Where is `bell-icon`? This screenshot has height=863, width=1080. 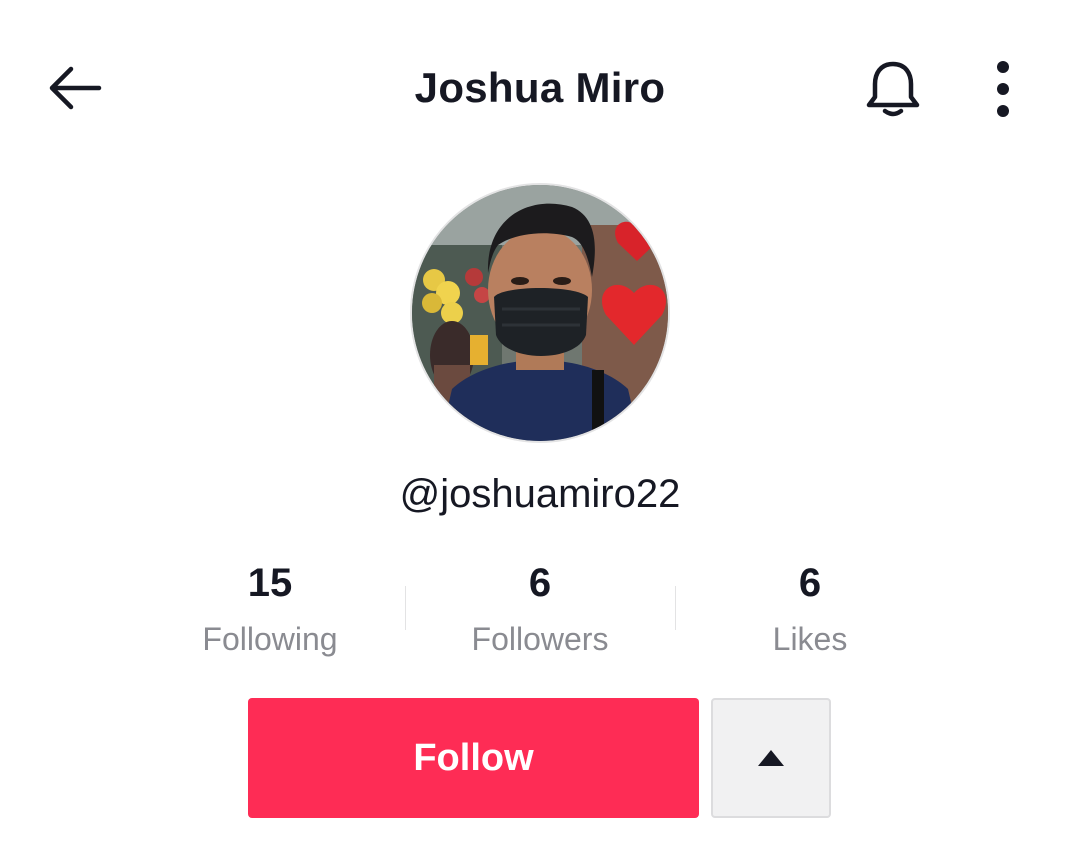
bell-icon is located at coordinates (893, 89).